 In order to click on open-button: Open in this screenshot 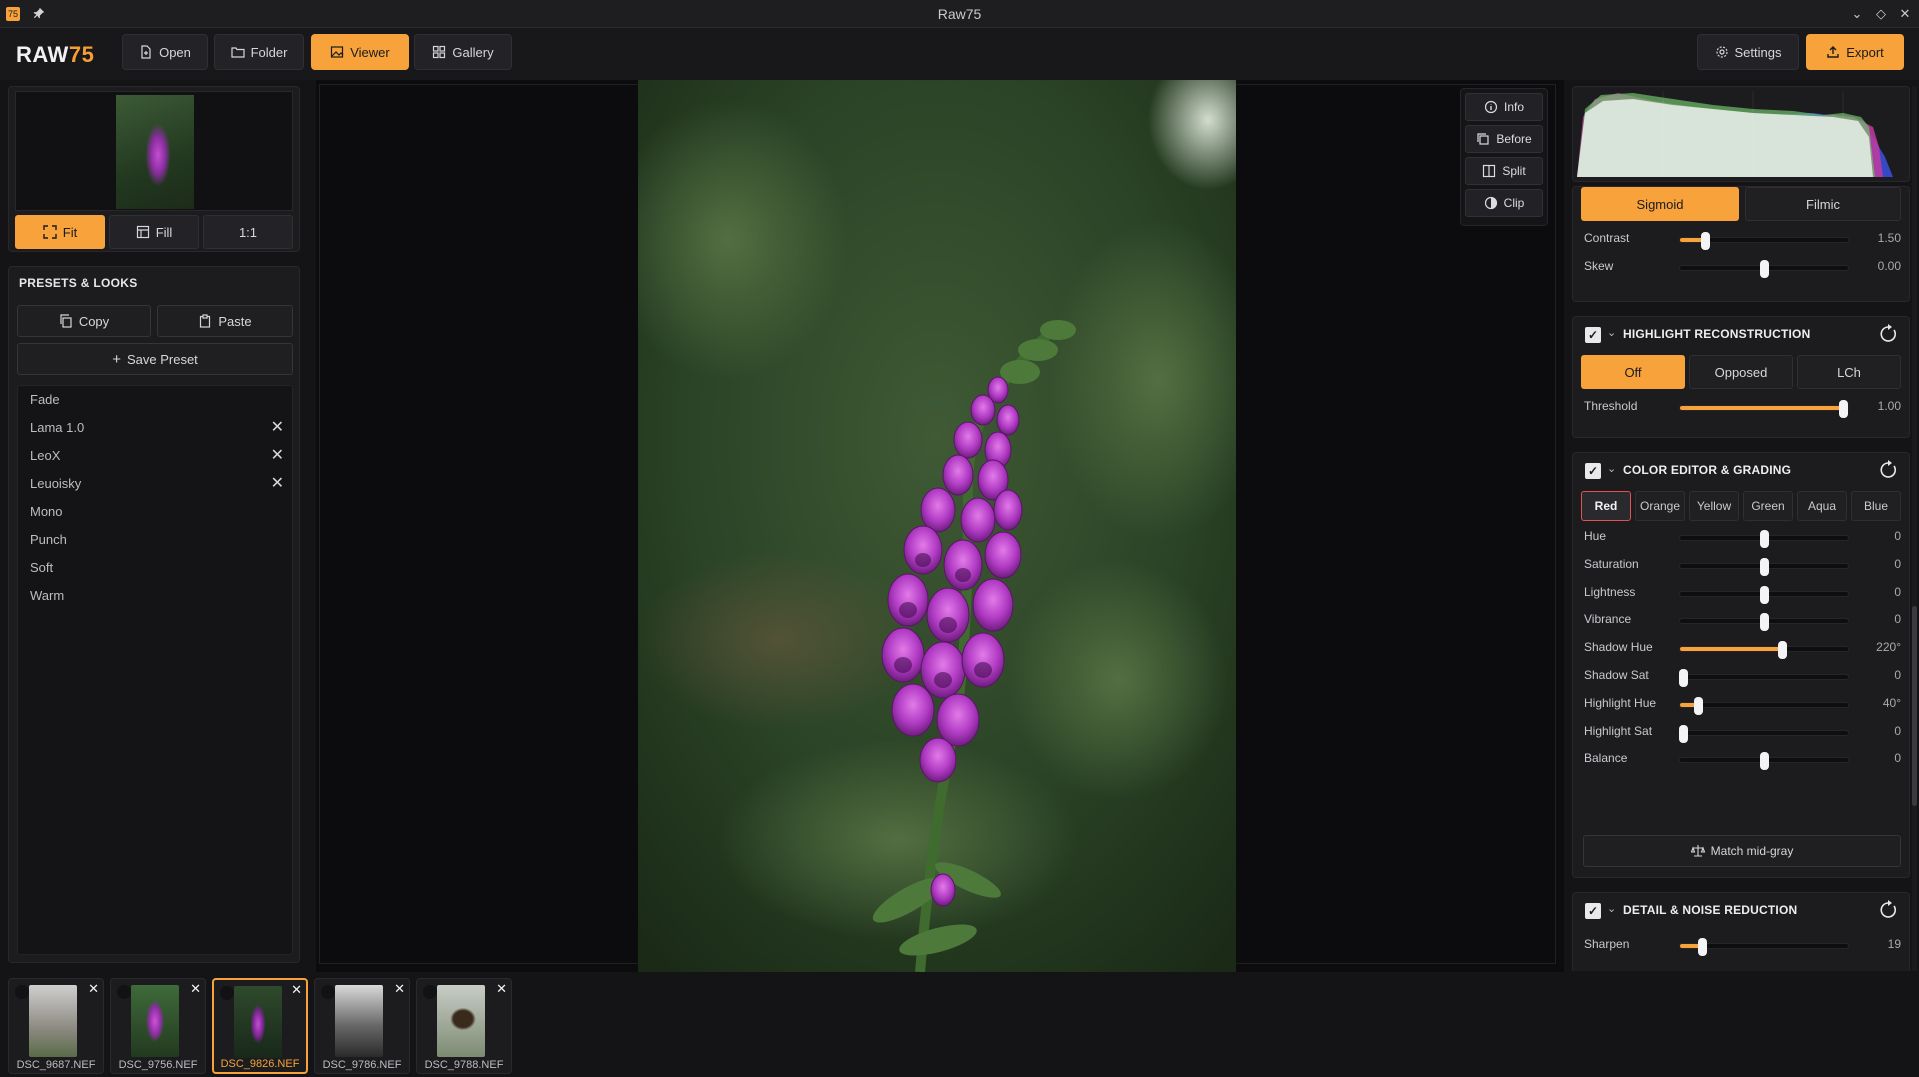, I will do `click(165, 52)`.